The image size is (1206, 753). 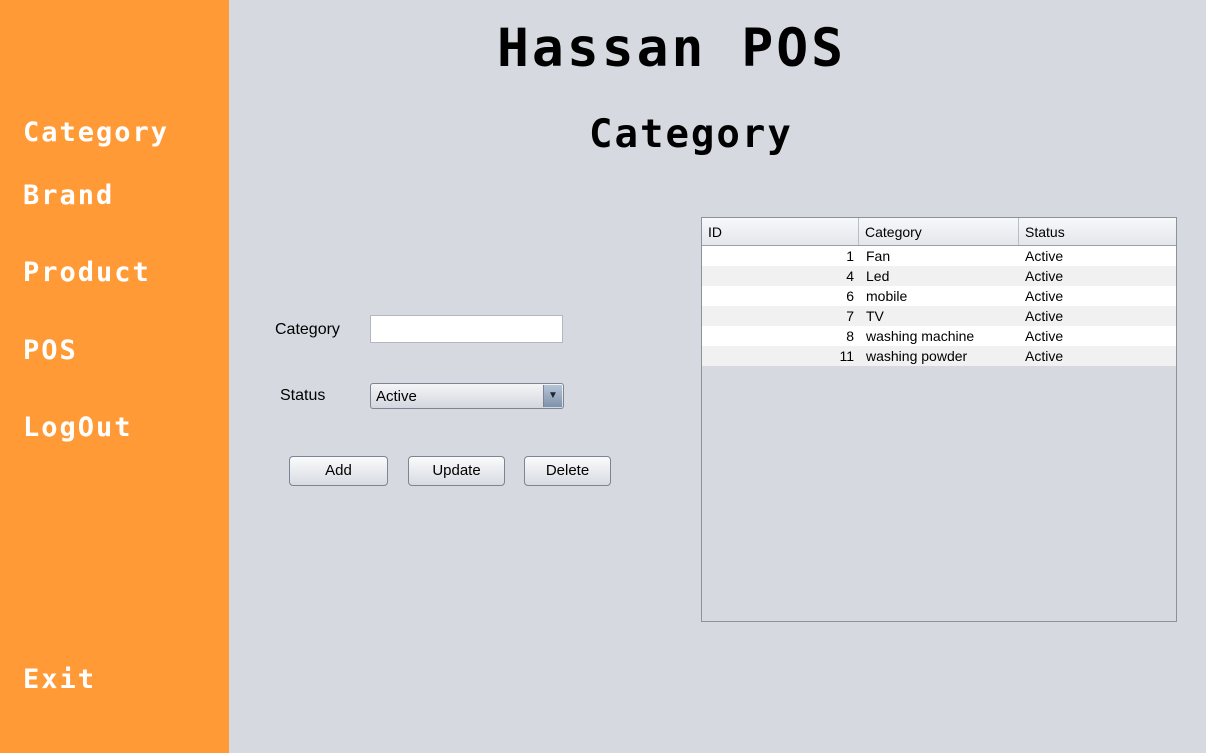 What do you see at coordinates (567, 471) in the screenshot?
I see `delete-button: Delete` at bounding box center [567, 471].